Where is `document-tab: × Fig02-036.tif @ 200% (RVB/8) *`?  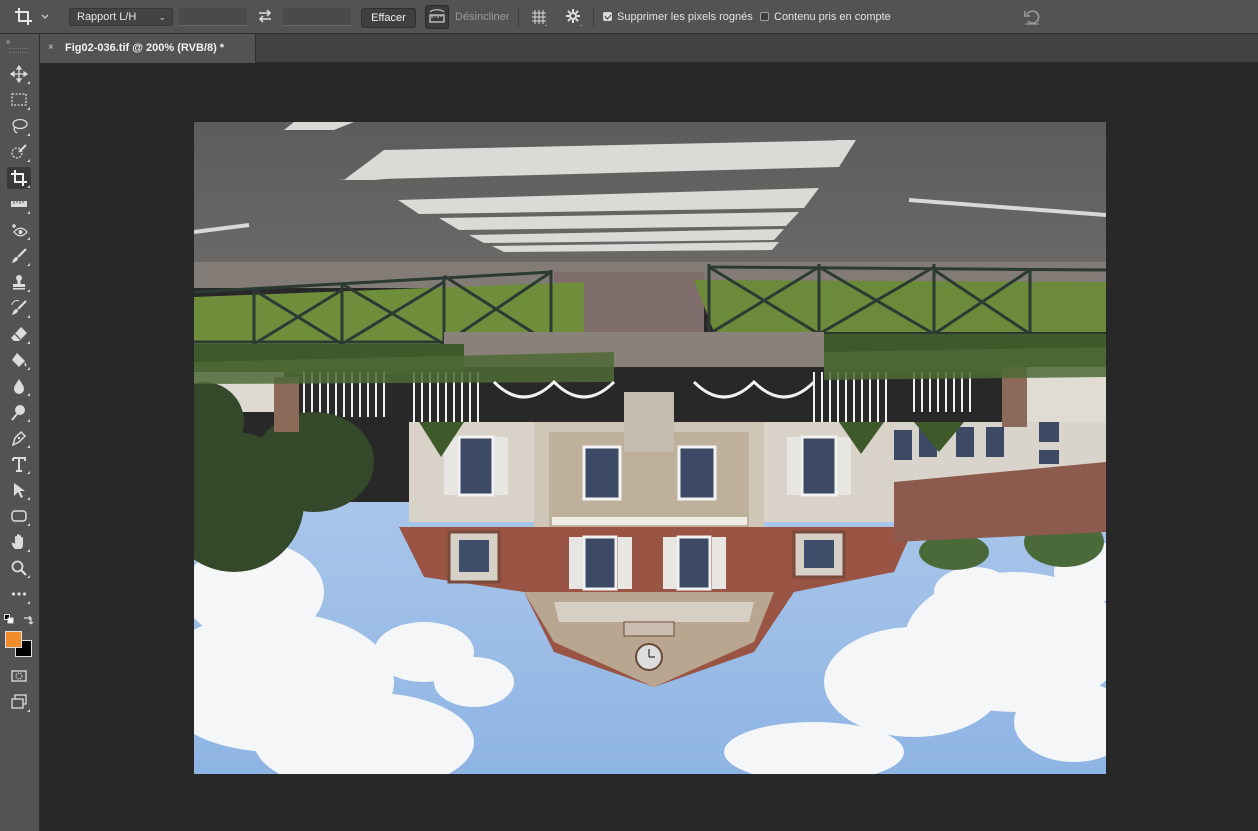 document-tab: × Fig02-036.tif @ 200% (RVB/8) * is located at coordinates (148, 48).